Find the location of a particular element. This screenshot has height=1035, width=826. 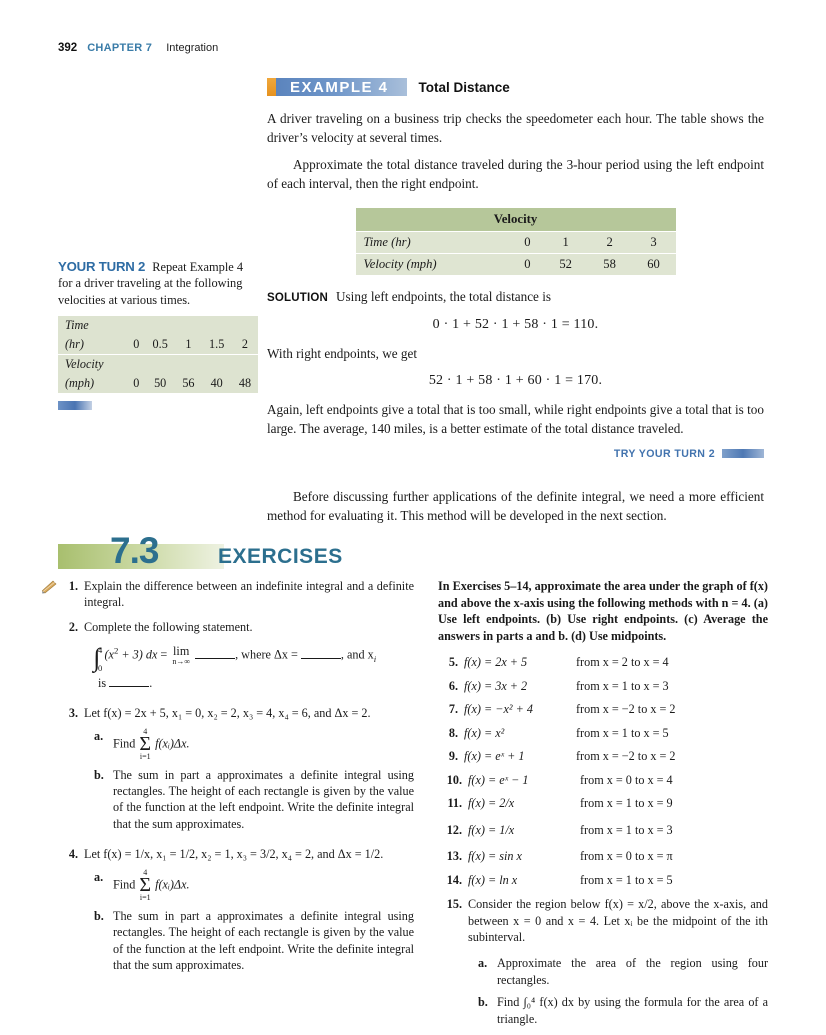

yt-cell-time-4: 2 is located at coordinates (244, 345).